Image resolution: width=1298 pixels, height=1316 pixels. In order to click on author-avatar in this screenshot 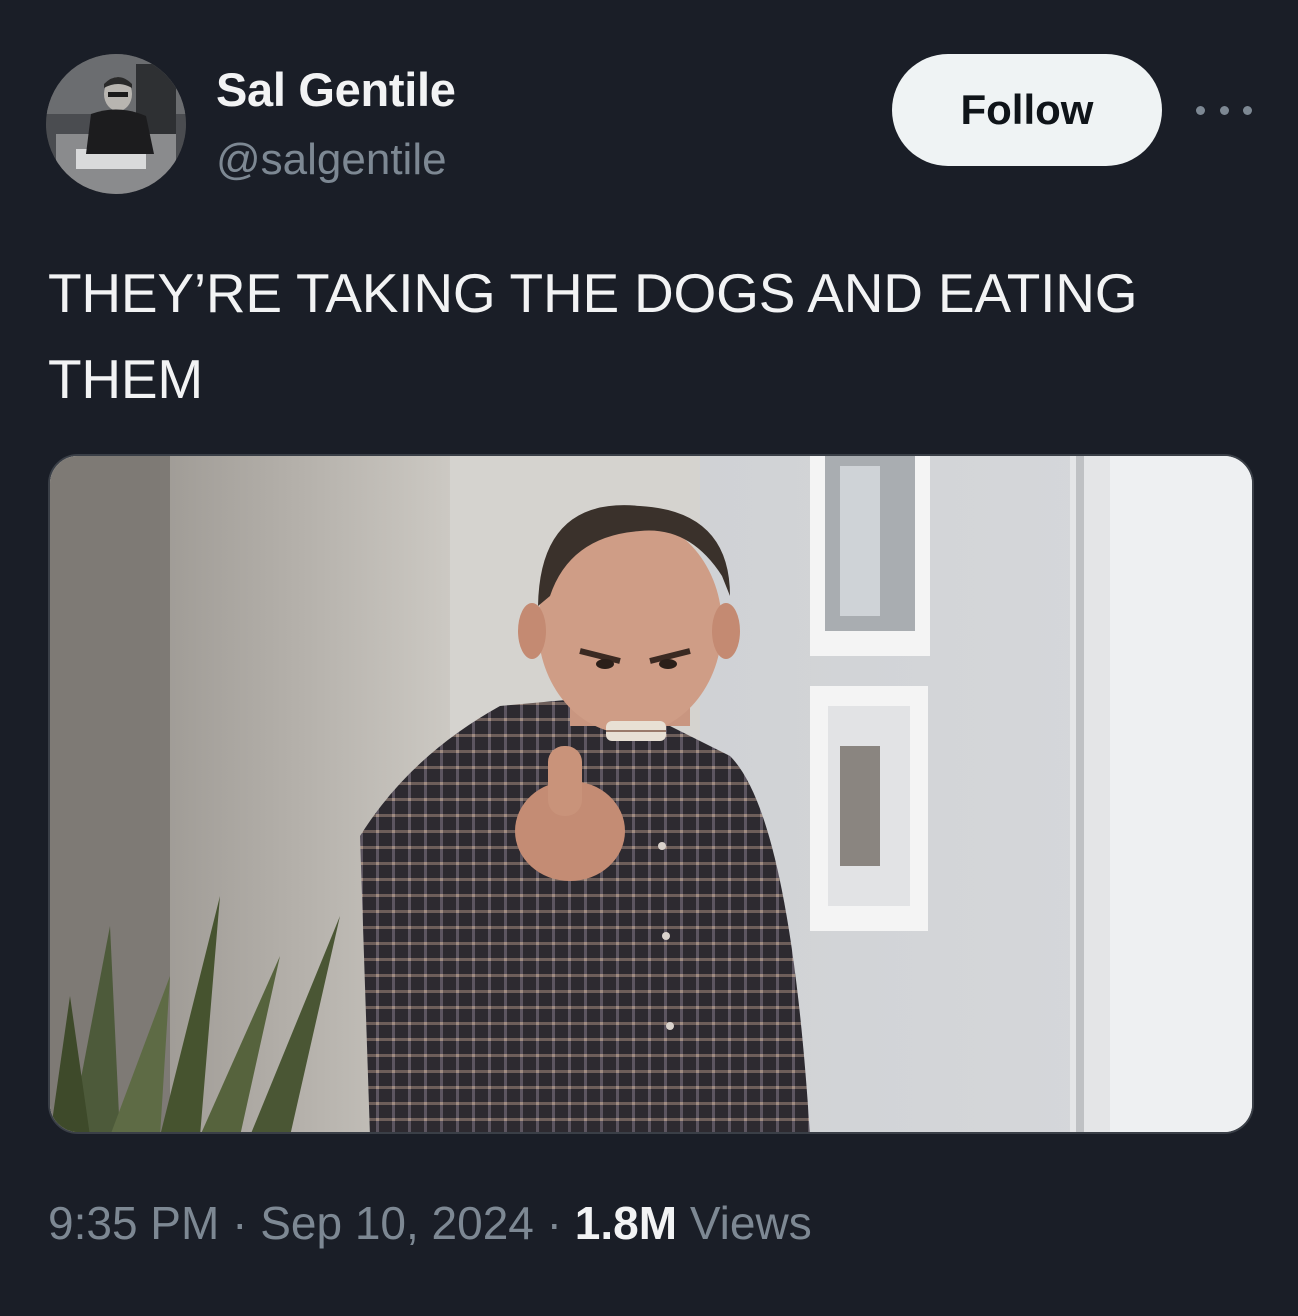, I will do `click(116, 124)`.